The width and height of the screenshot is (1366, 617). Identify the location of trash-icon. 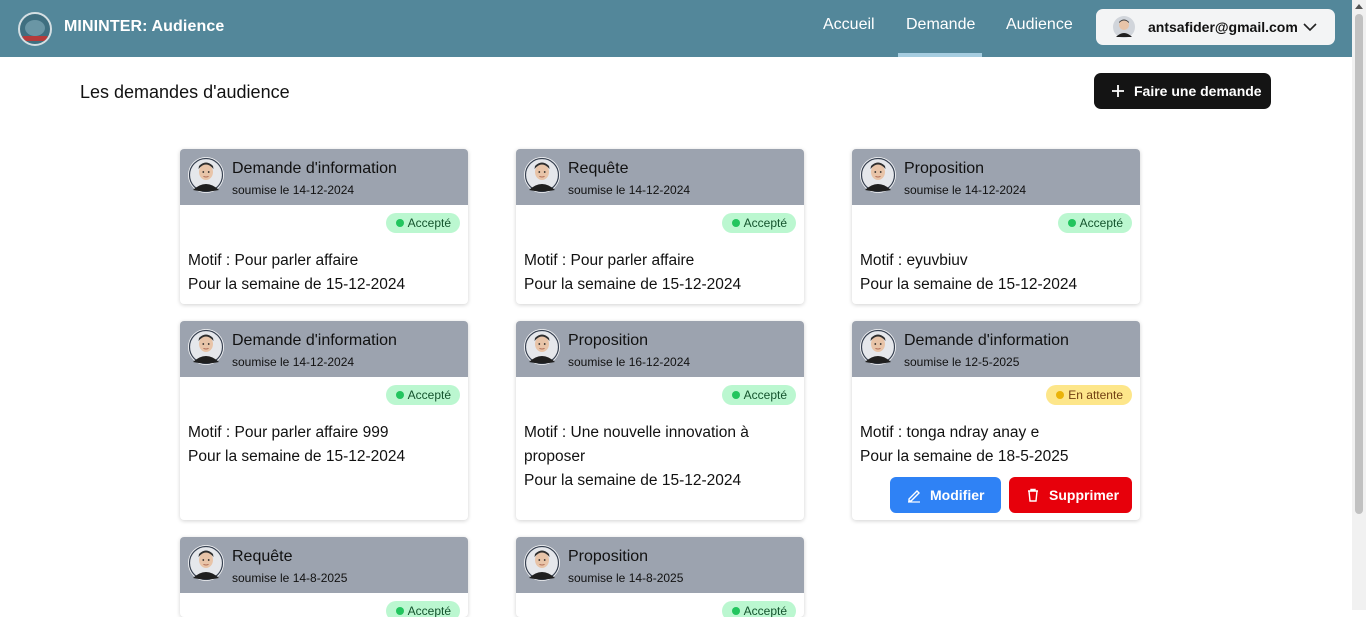
(1033, 495).